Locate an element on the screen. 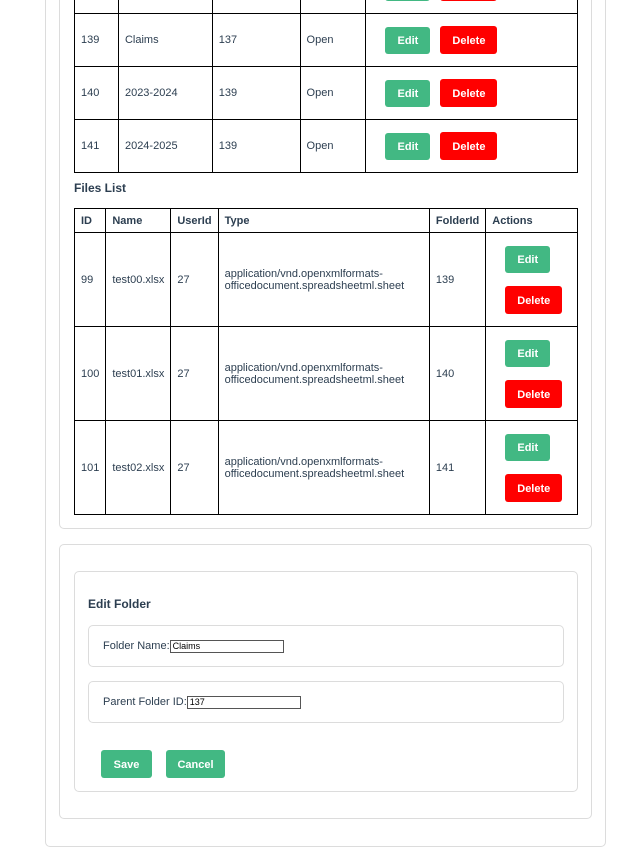 Image resolution: width=622 pixels, height=859 pixels. table-row: 139 Claims 137 Open Edit Delete is located at coordinates (326, 40).